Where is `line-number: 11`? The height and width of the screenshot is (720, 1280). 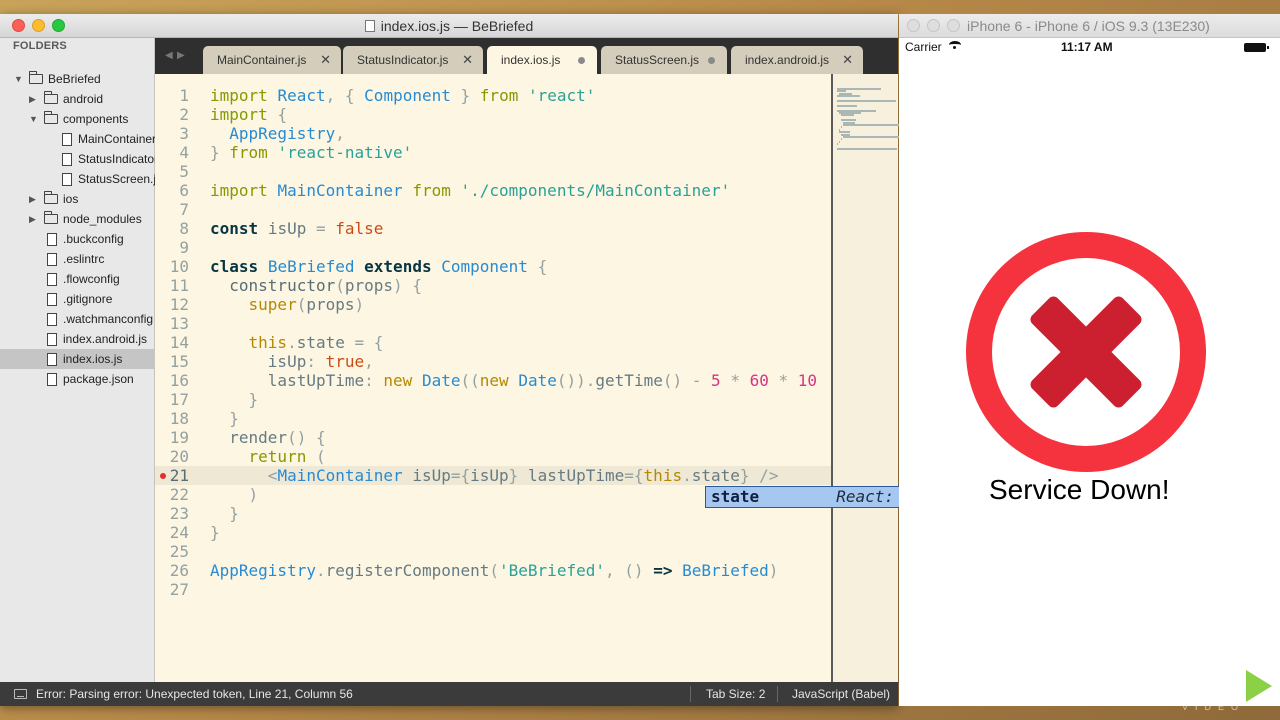
line-number: 11 is located at coordinates (179, 285).